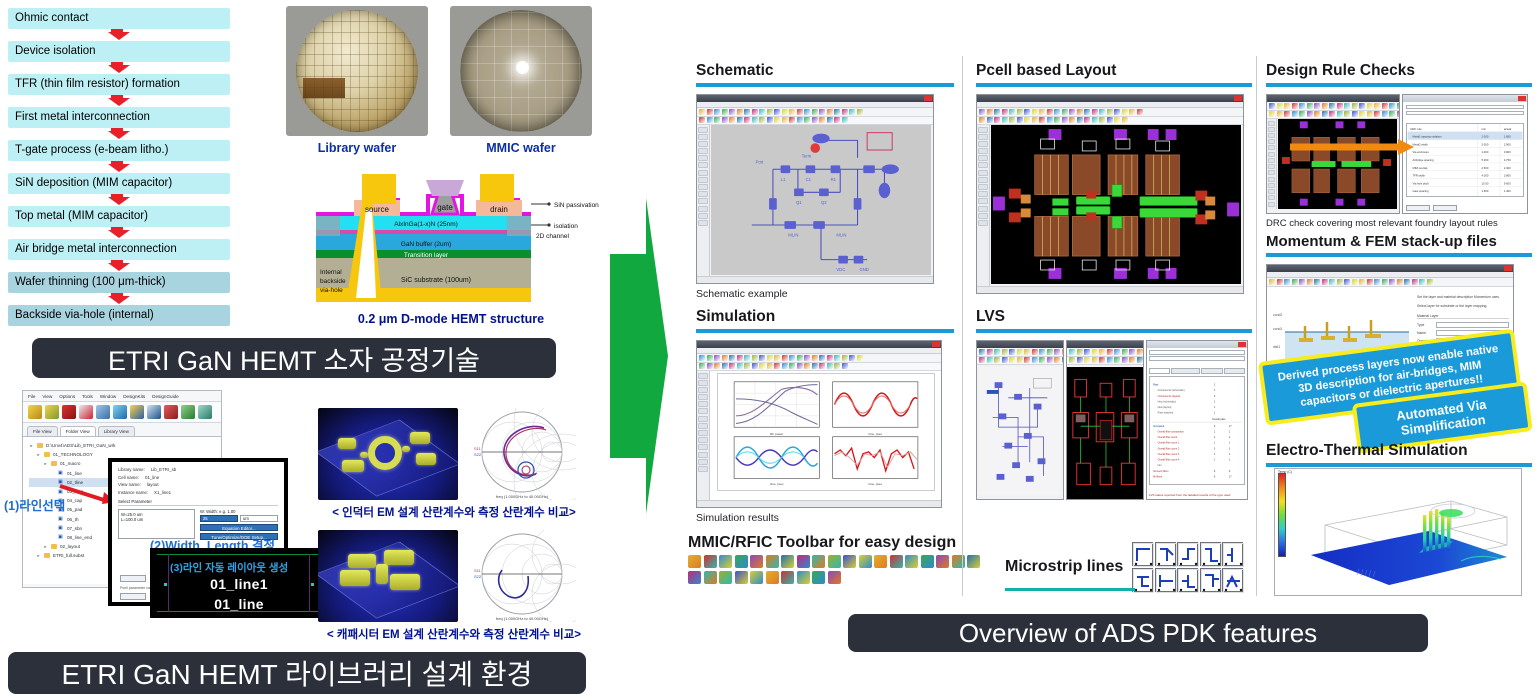  Describe the element at coordinates (1020, 419) in the screenshot. I see `lvs-schematic-window` at that location.